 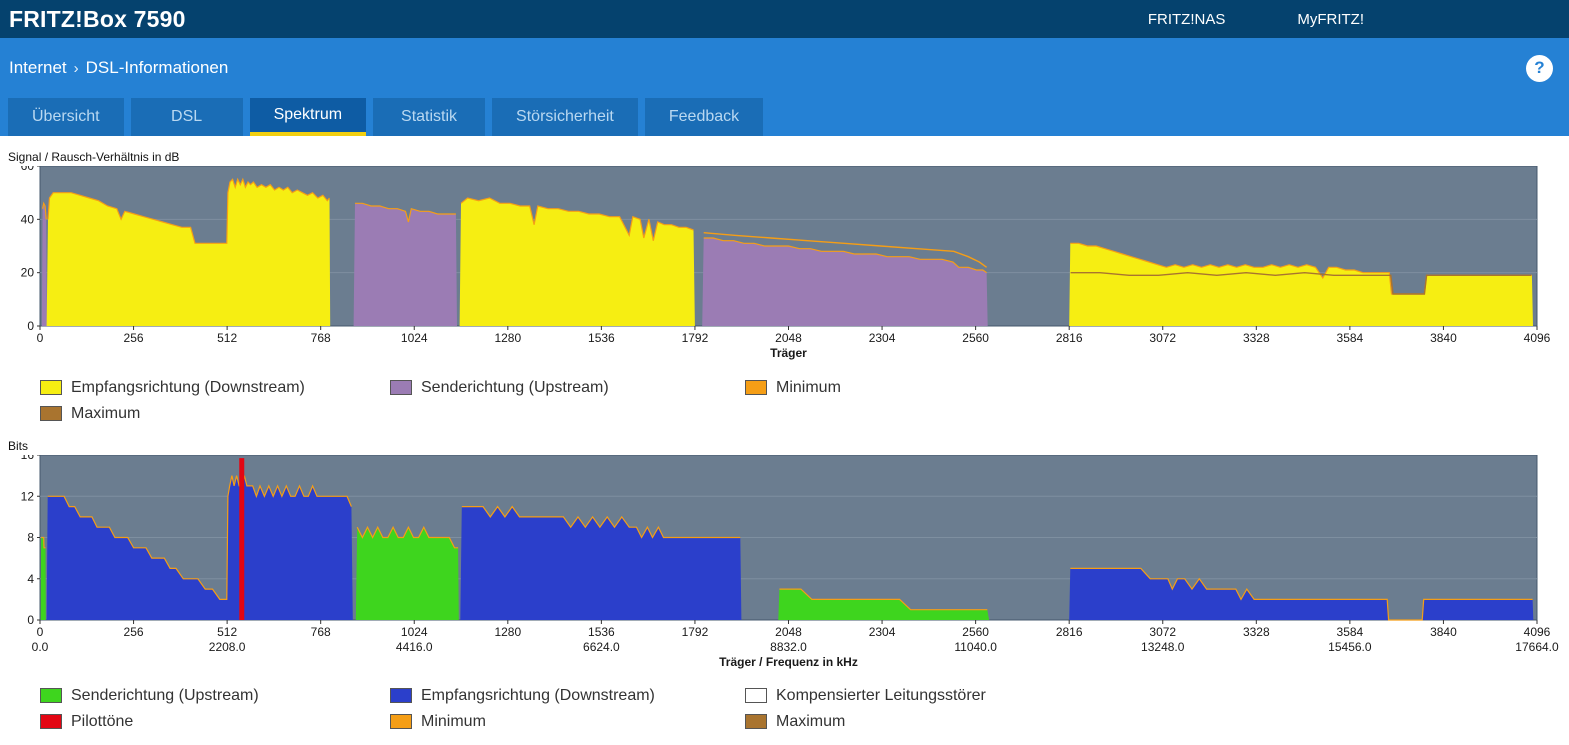 I want to click on svg-text: 2208.0, so click(x=227, y=647).